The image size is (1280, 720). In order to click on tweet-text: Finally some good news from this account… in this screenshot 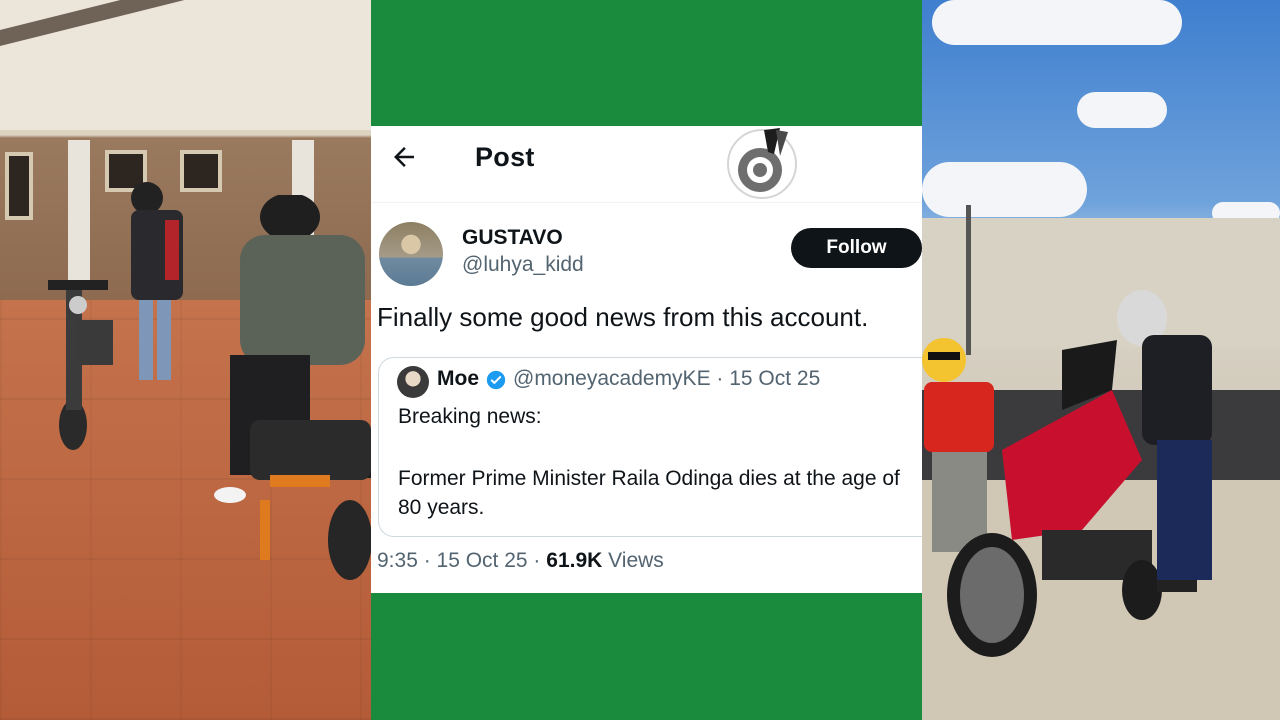, I will do `click(623, 317)`.